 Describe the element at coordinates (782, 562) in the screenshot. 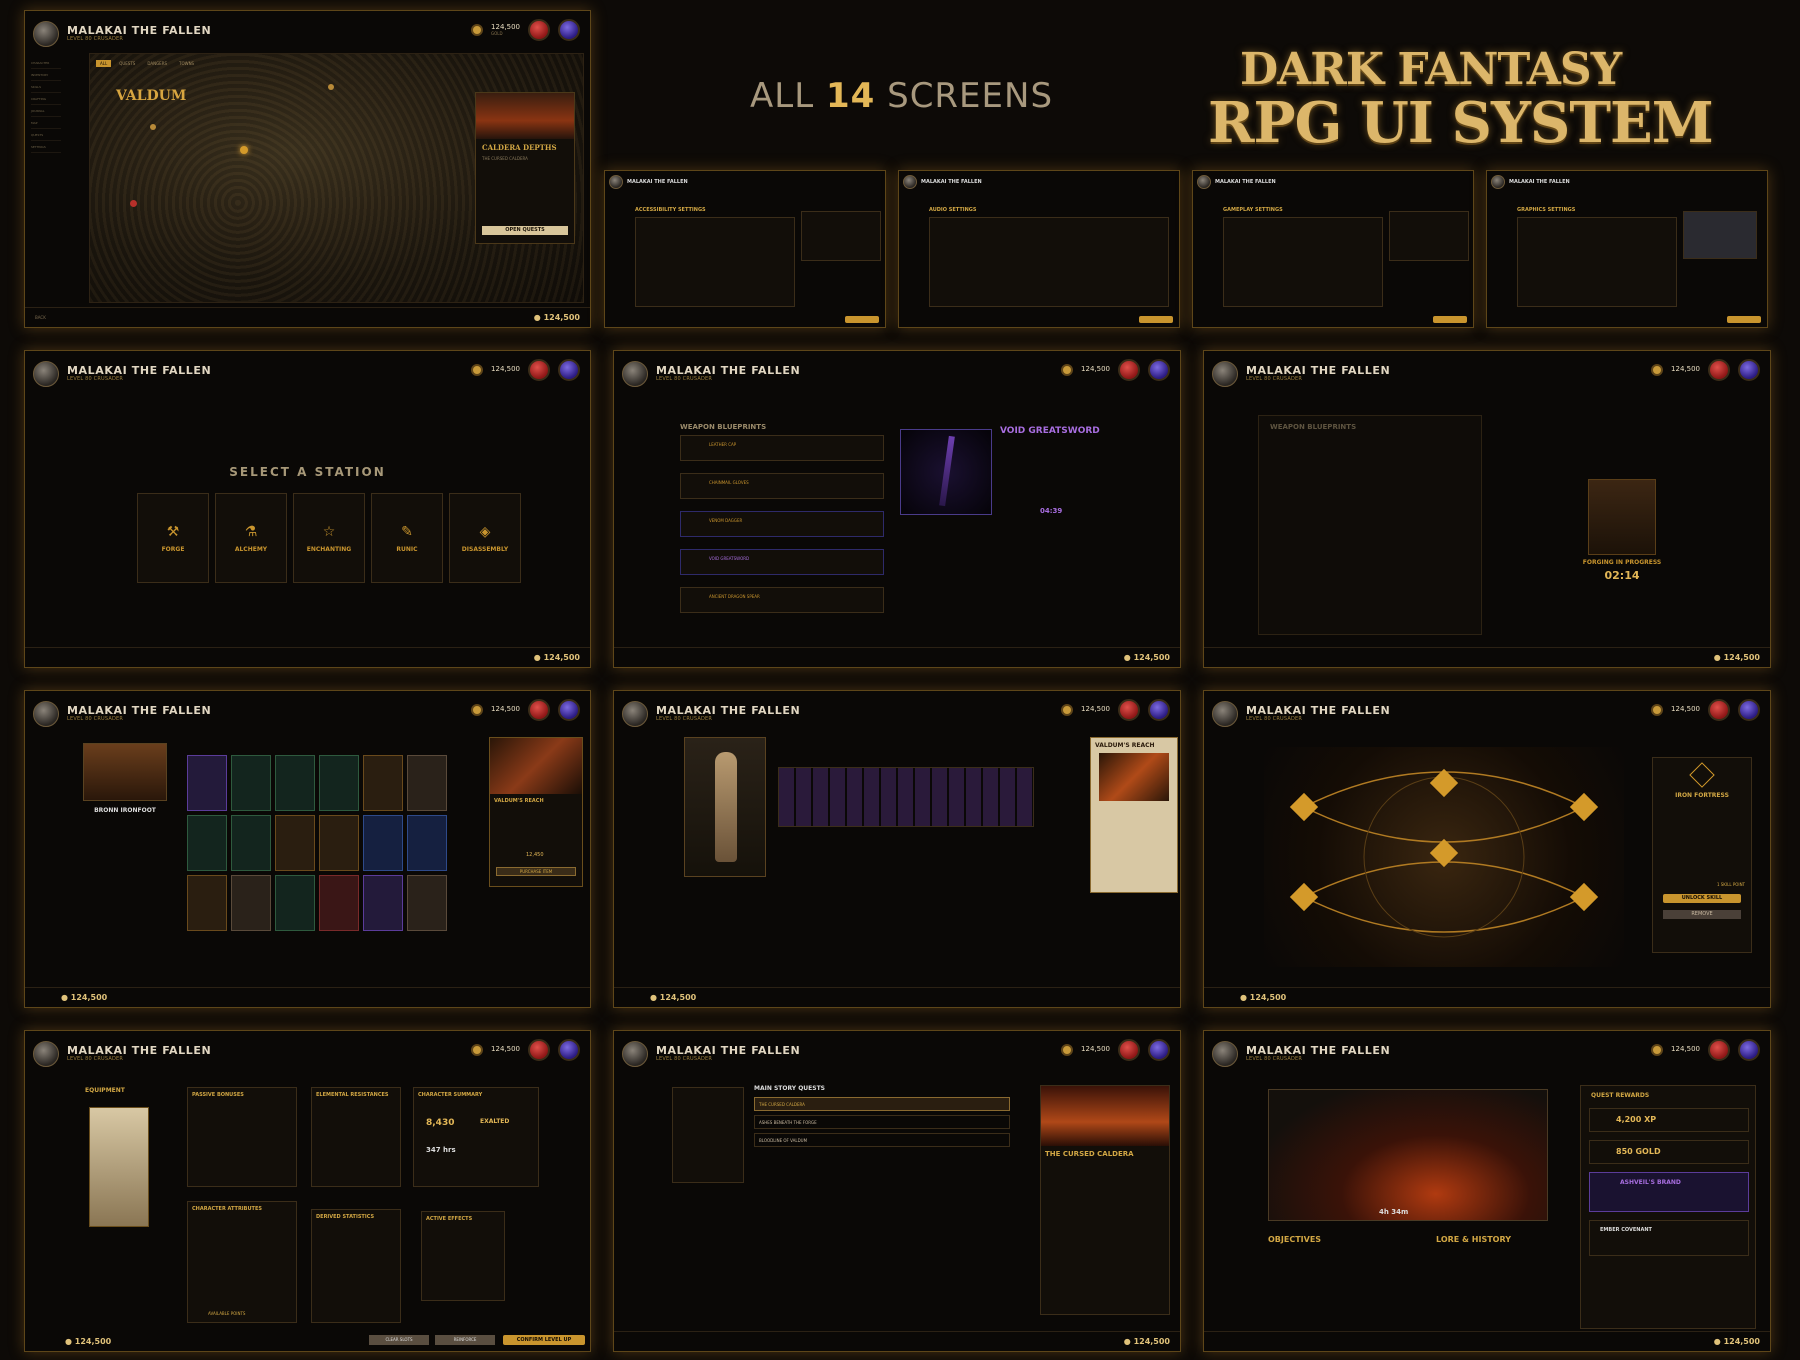

I see `blueprint-item: VOID GREATSWORD` at that location.